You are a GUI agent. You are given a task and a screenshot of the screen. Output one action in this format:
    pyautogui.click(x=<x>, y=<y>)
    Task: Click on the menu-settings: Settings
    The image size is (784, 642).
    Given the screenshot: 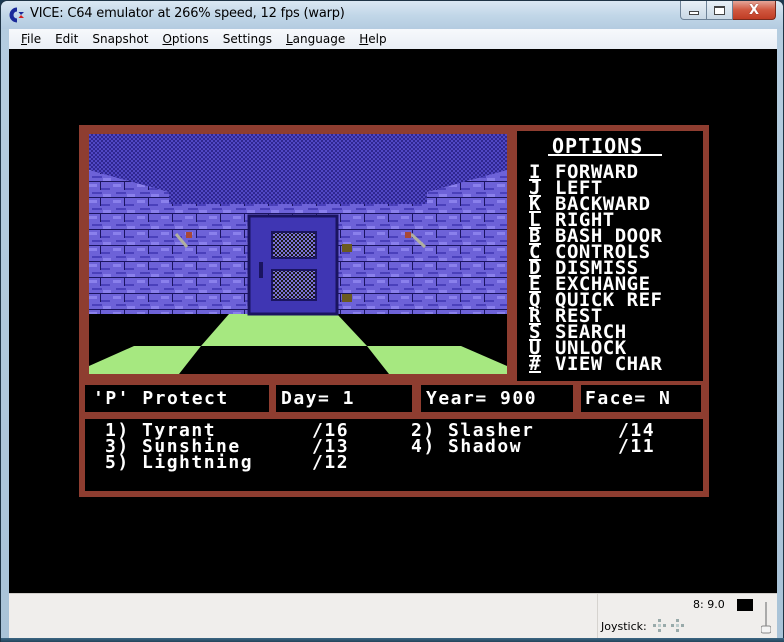 What is the action you would take?
    pyautogui.click(x=247, y=39)
    